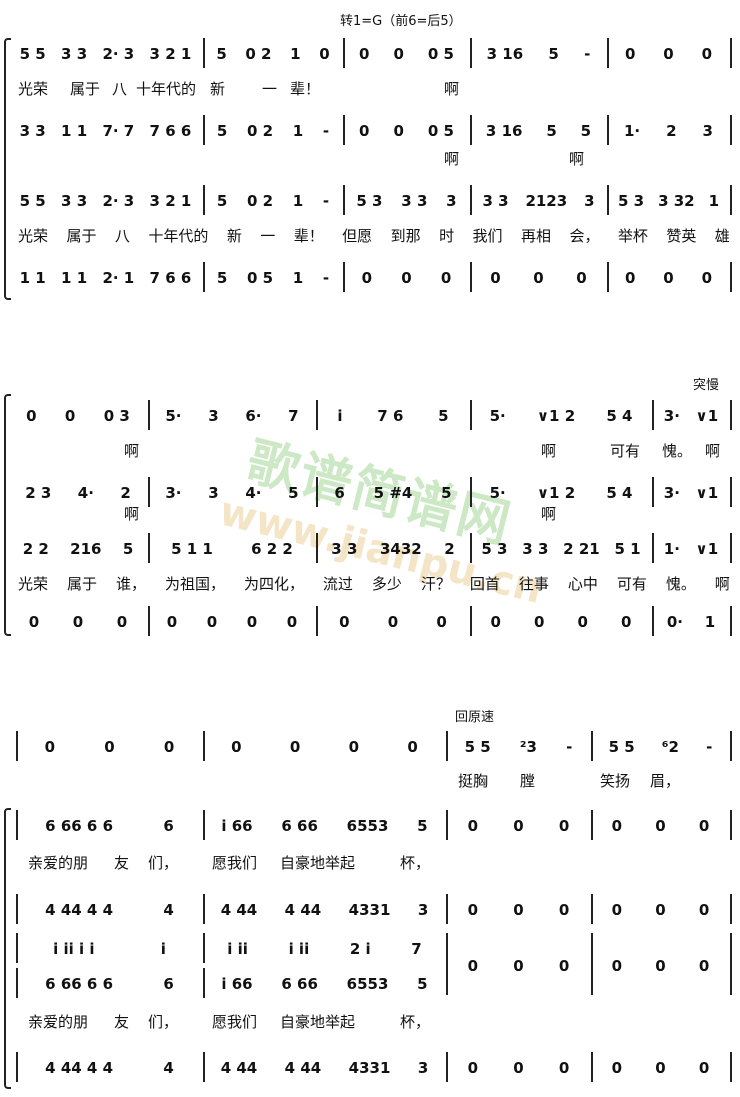 This screenshot has width=740, height=1097. I want to click on measure: i 66 6 66 6553 5, so click(324, 826).